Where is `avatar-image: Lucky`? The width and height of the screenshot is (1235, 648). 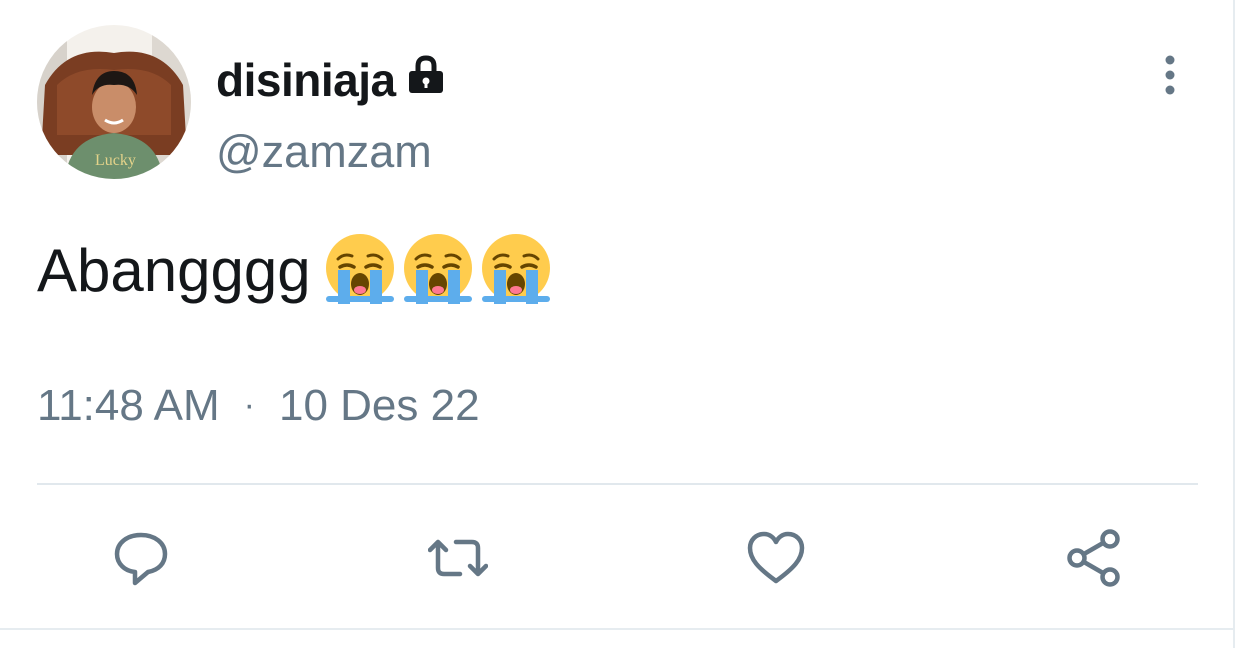 avatar-image: Lucky is located at coordinates (114, 102).